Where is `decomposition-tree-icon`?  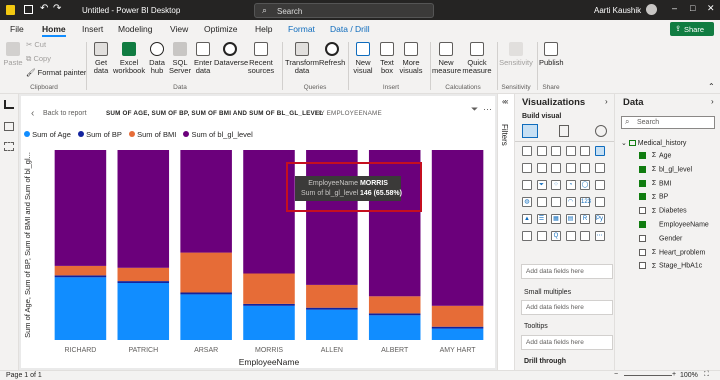 decomposition-tree-icon is located at coordinates (541, 236).